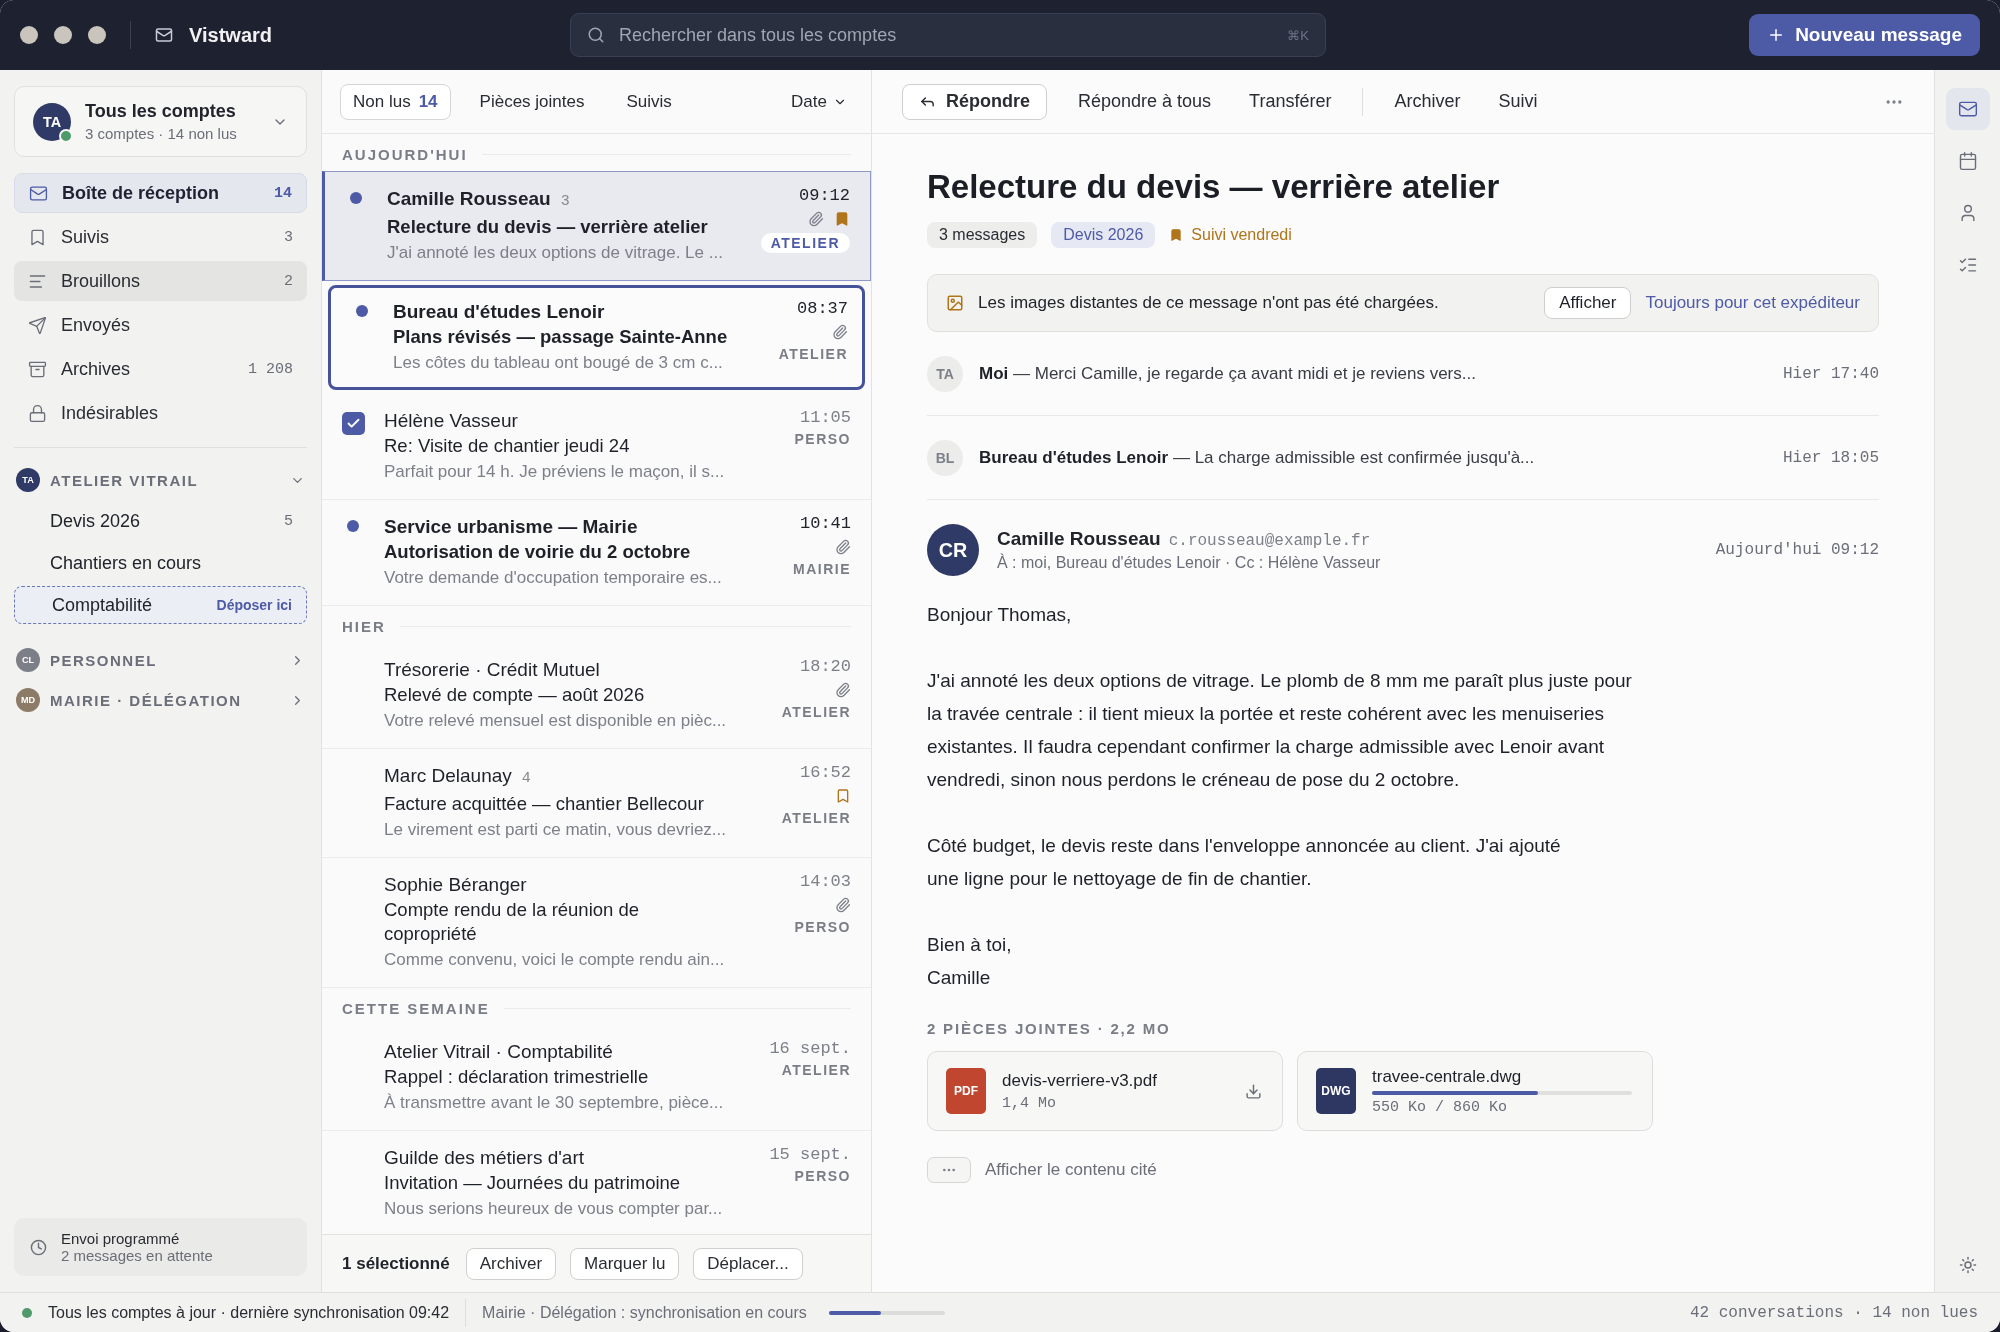  What do you see at coordinates (1967, 1265) in the screenshot?
I see `sun-icon` at bounding box center [1967, 1265].